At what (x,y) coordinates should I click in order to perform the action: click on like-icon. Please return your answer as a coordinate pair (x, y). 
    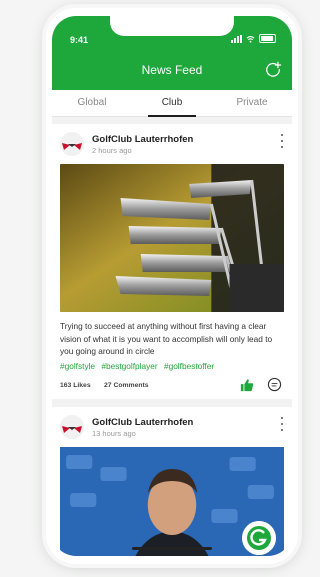
    Looking at the image, I should click on (247, 385).